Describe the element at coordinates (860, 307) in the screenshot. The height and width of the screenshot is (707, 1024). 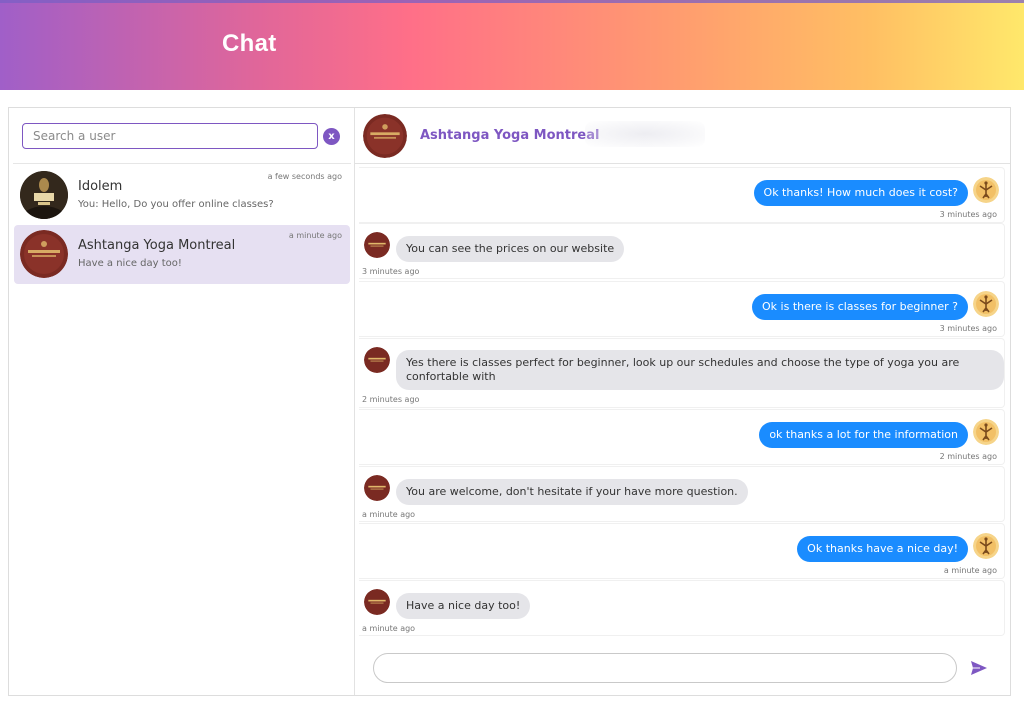
I see `outgoing-message-bubble: Ok is there is classes for beginner ?` at that location.